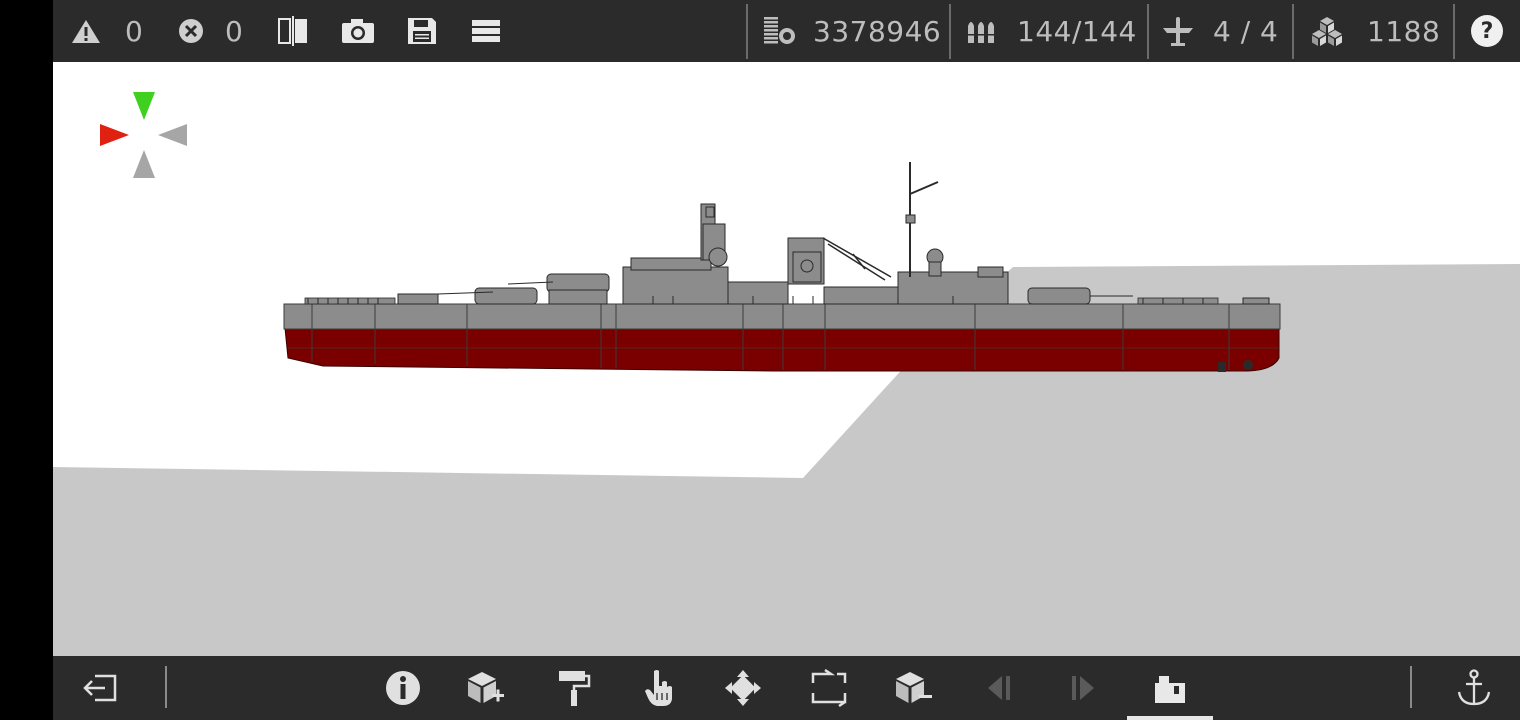  I want to click on remove-part-icon, so click(913, 688).